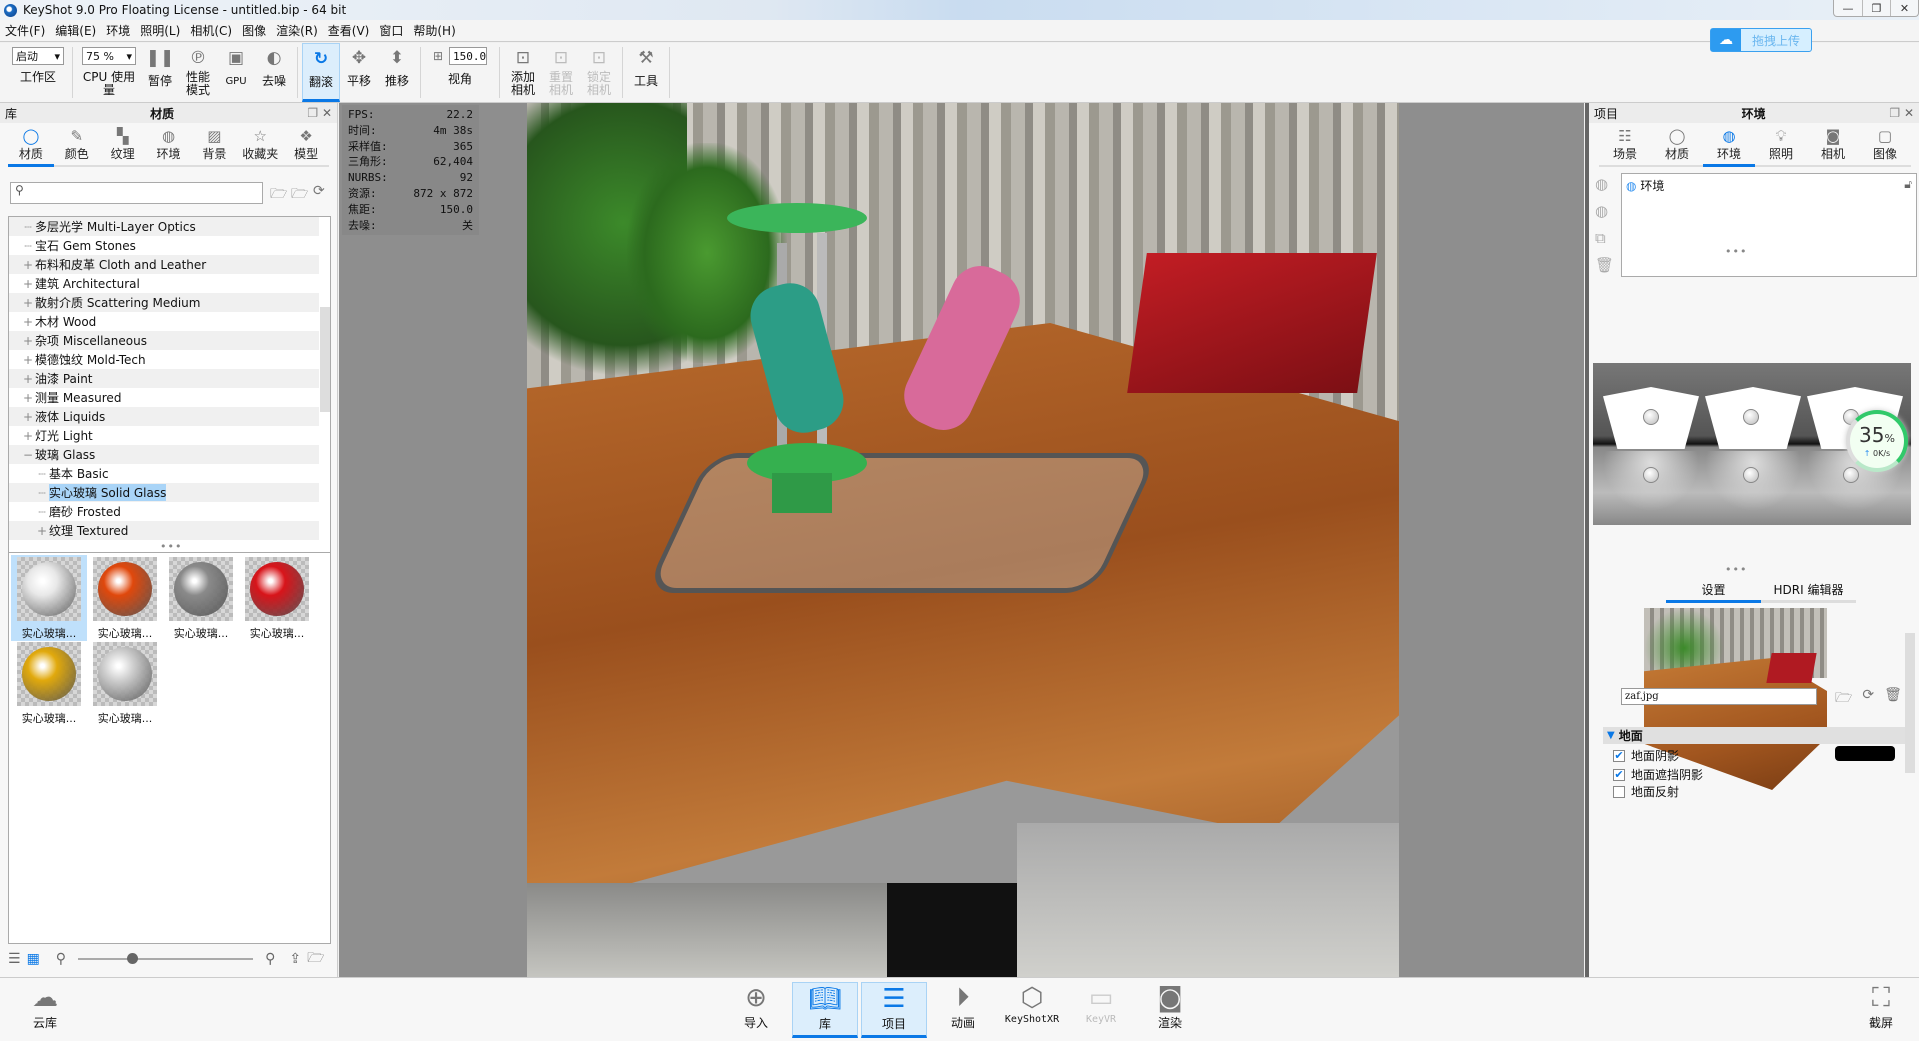 The height and width of the screenshot is (1041, 1919). I want to click on workspace-control: 启动 ▾ 工作区, so click(38, 72).